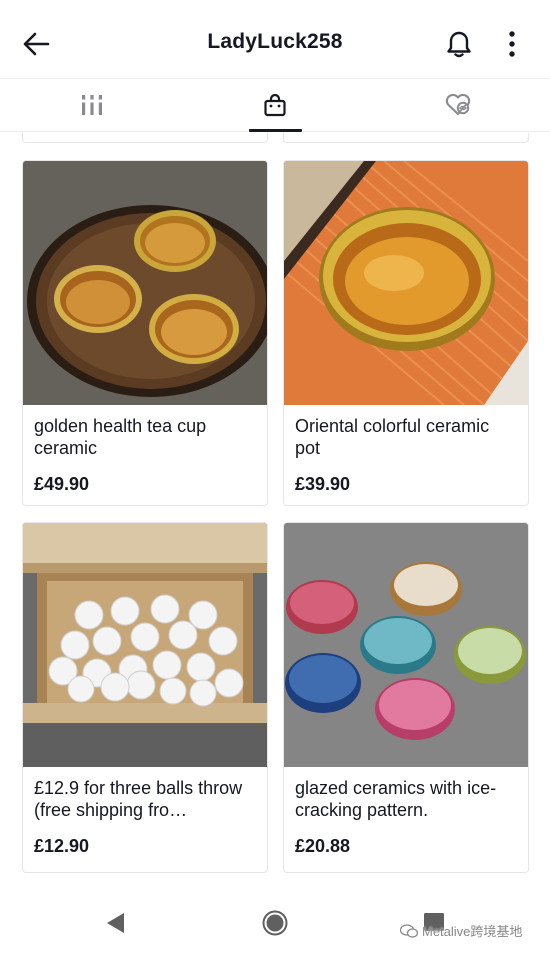  I want to click on triangle-back-icon, so click(115, 923).